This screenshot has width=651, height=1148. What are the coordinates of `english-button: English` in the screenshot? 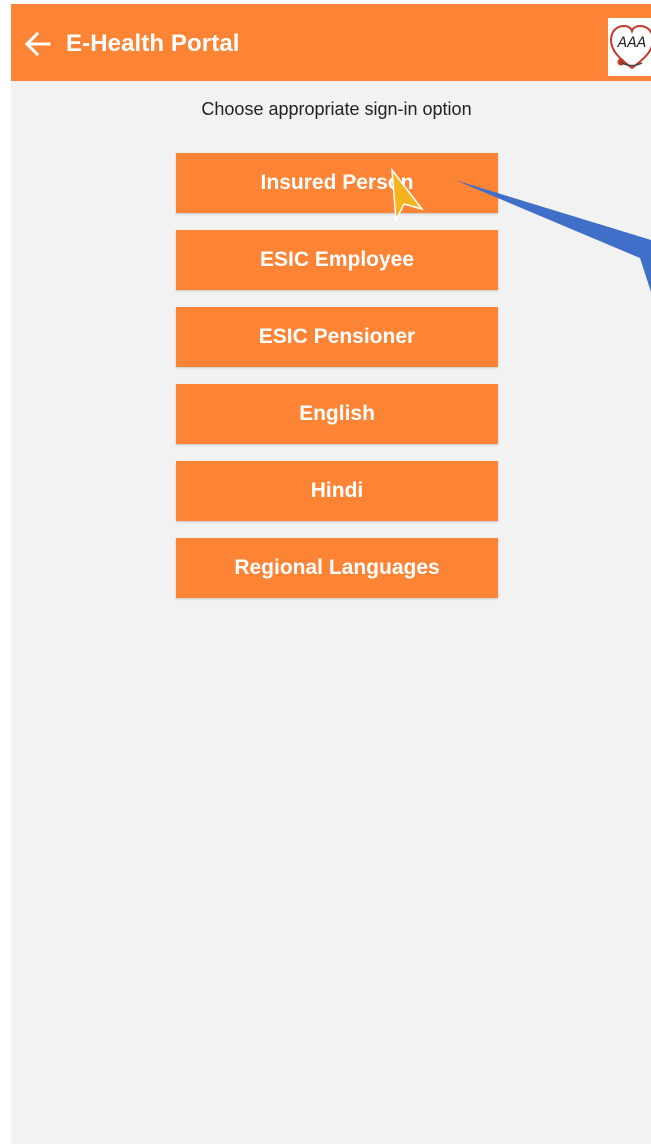 It's located at (337, 414).